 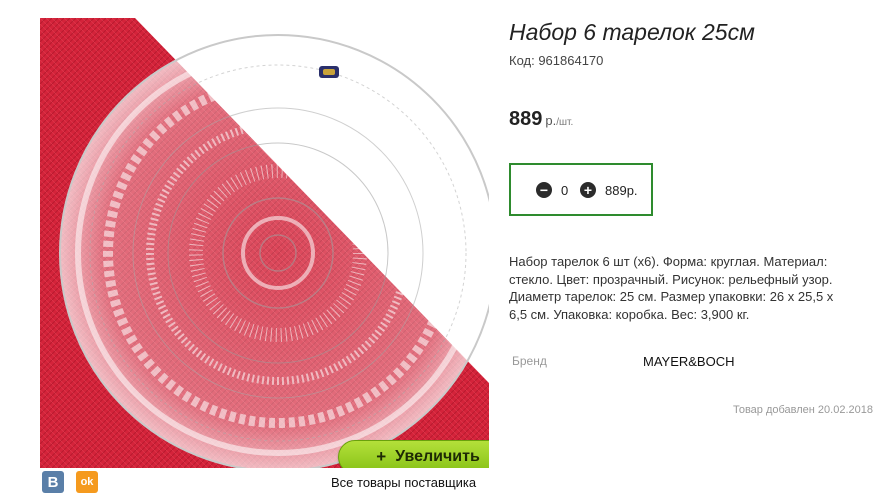 What do you see at coordinates (87, 482) in the screenshot?
I see `odnoklassniki-icon: ok` at bounding box center [87, 482].